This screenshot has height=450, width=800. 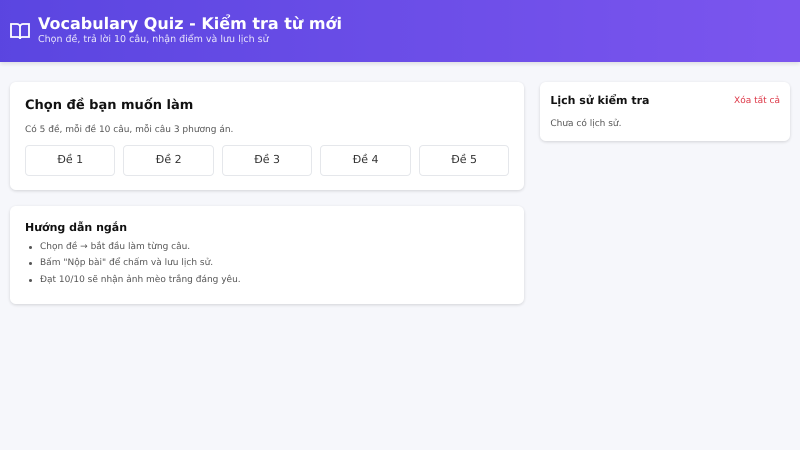 What do you see at coordinates (168, 160) in the screenshot?
I see `exam-button: Đề 2` at bounding box center [168, 160].